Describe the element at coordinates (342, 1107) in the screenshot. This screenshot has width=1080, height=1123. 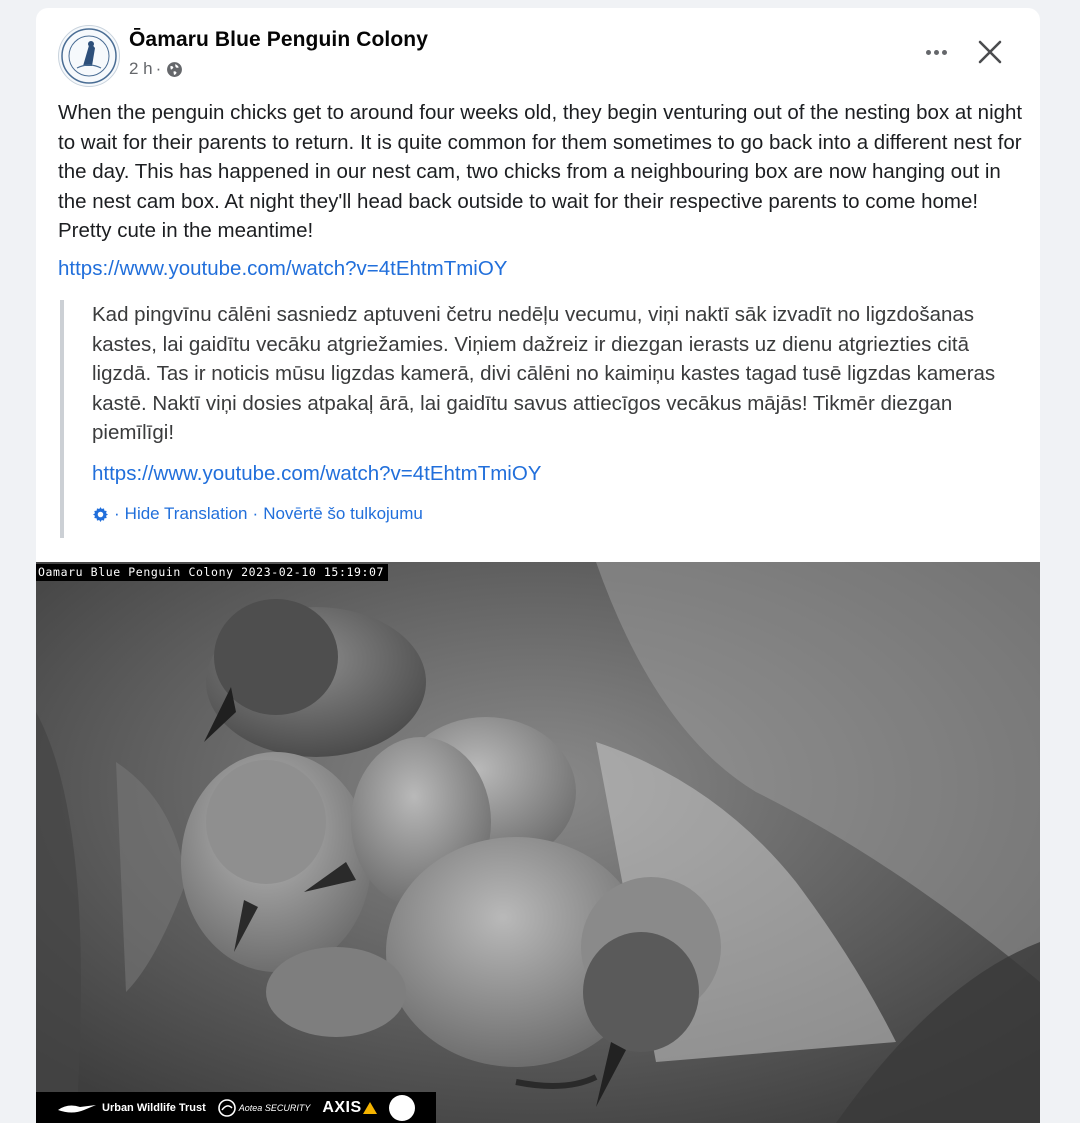
I see `sponsor-3-label: AXIS` at that location.